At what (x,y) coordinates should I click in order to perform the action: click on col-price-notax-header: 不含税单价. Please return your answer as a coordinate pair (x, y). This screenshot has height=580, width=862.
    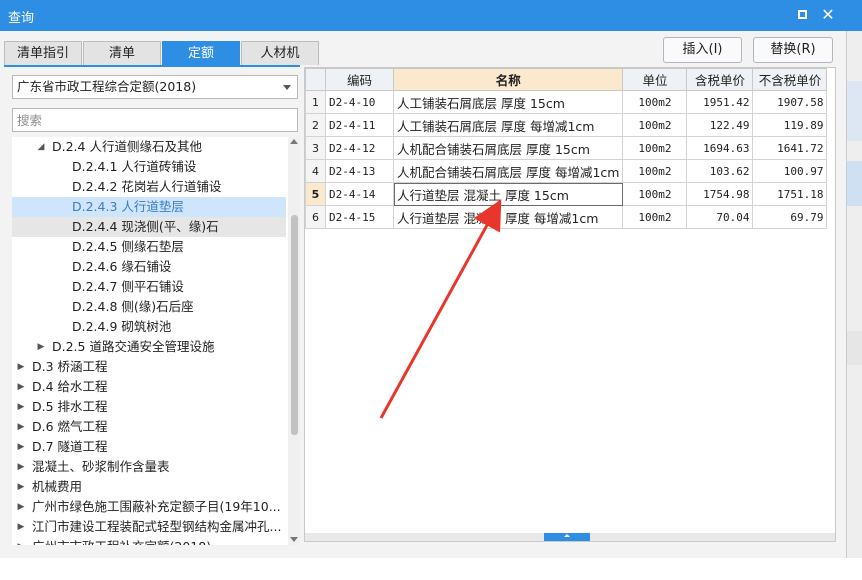
    Looking at the image, I should click on (790, 79).